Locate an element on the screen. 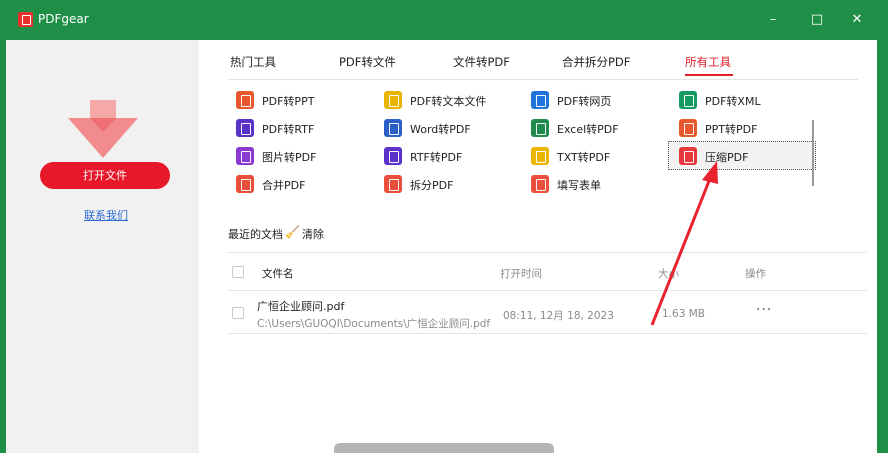 This screenshot has width=888, height=453. tab-file-to-pdf: 文件转PDF is located at coordinates (481, 62).